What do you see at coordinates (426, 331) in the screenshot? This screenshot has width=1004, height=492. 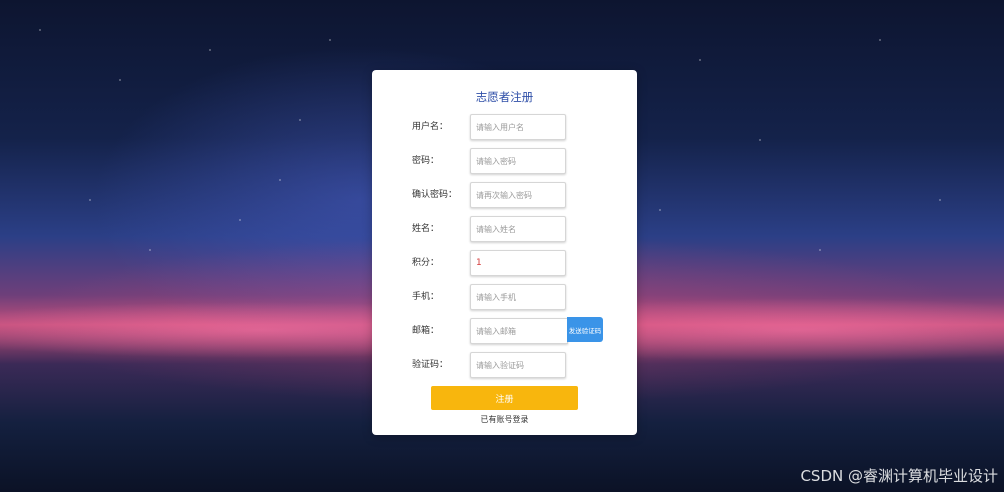 I see `email-label: 邮箱：` at bounding box center [426, 331].